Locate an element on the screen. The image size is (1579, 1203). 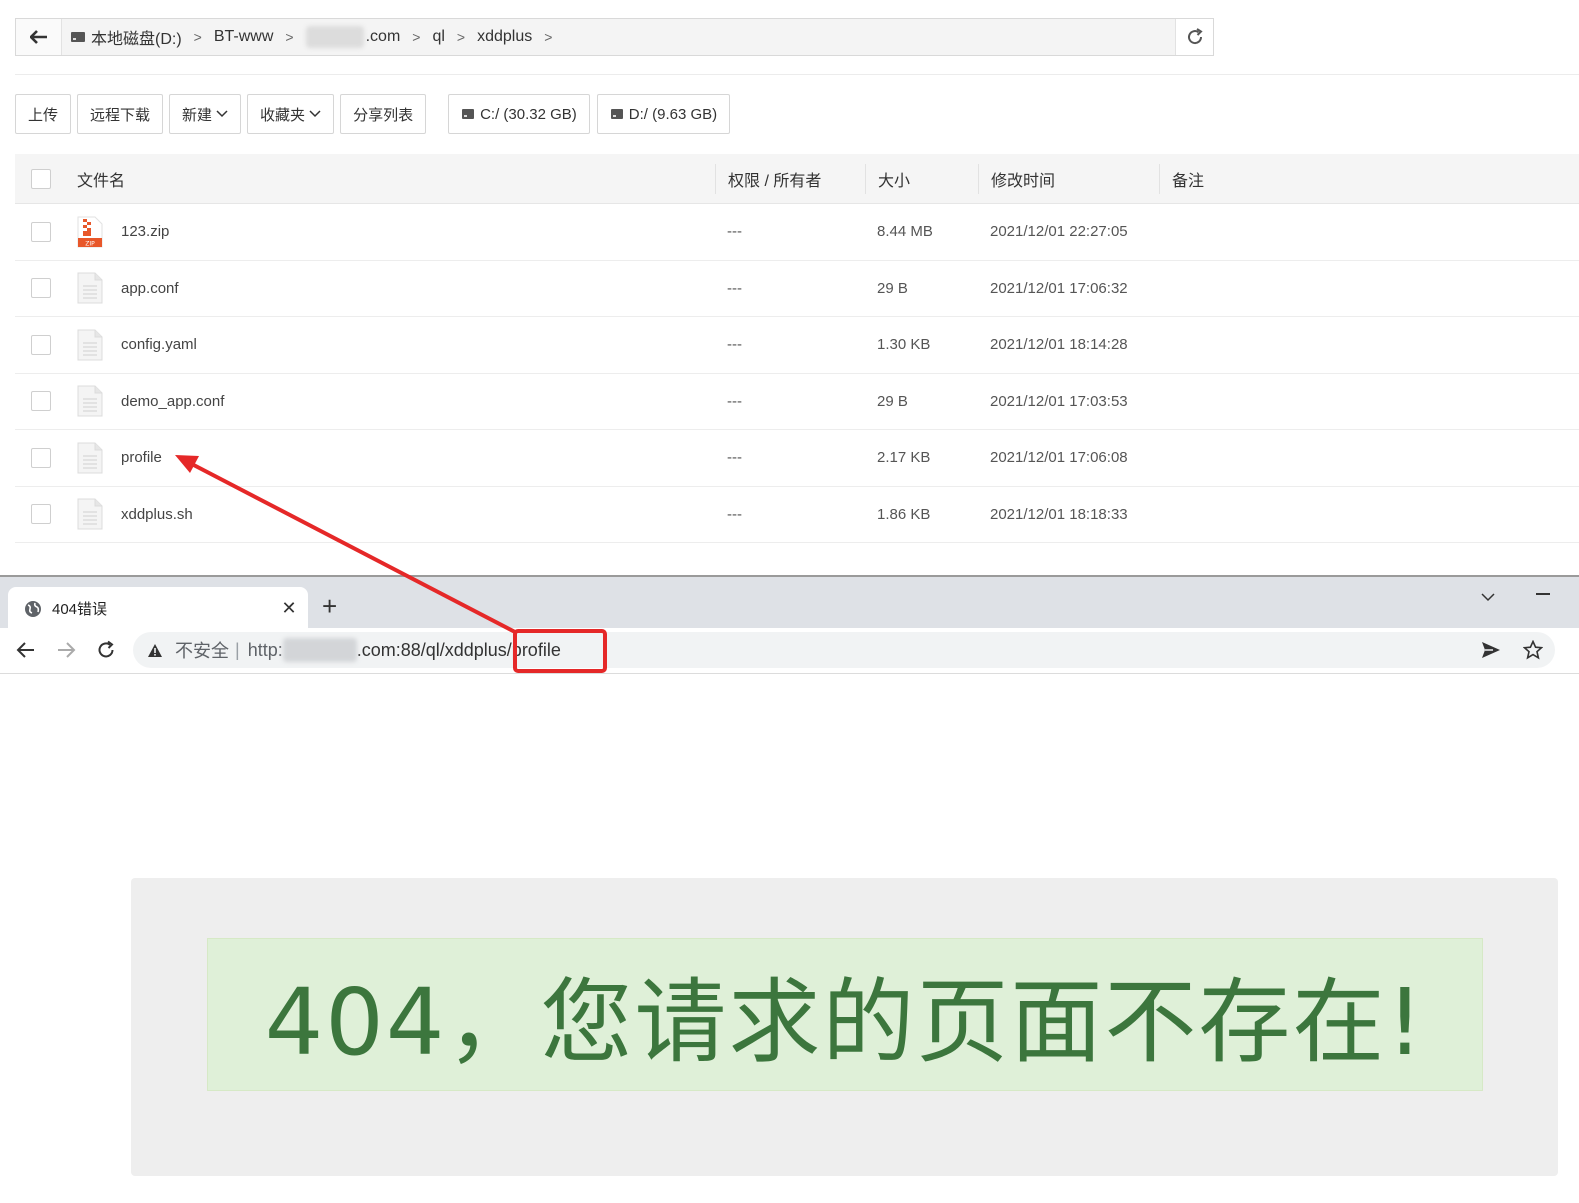
table-row: app.conf --- 29 B 2021/12/01 17:06:32 is located at coordinates (797, 289).